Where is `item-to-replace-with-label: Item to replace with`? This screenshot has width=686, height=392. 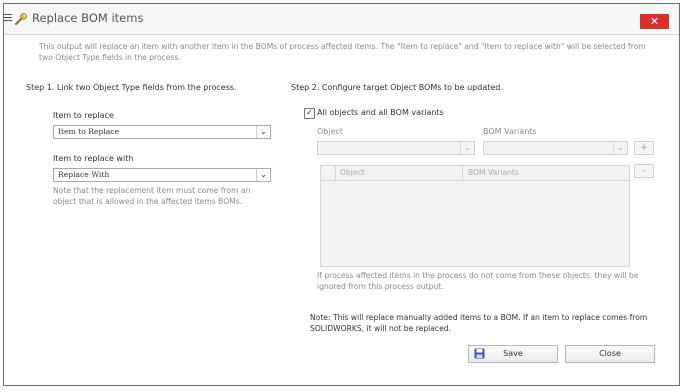 item-to-replace-with-label: Item to replace with is located at coordinates (93, 158).